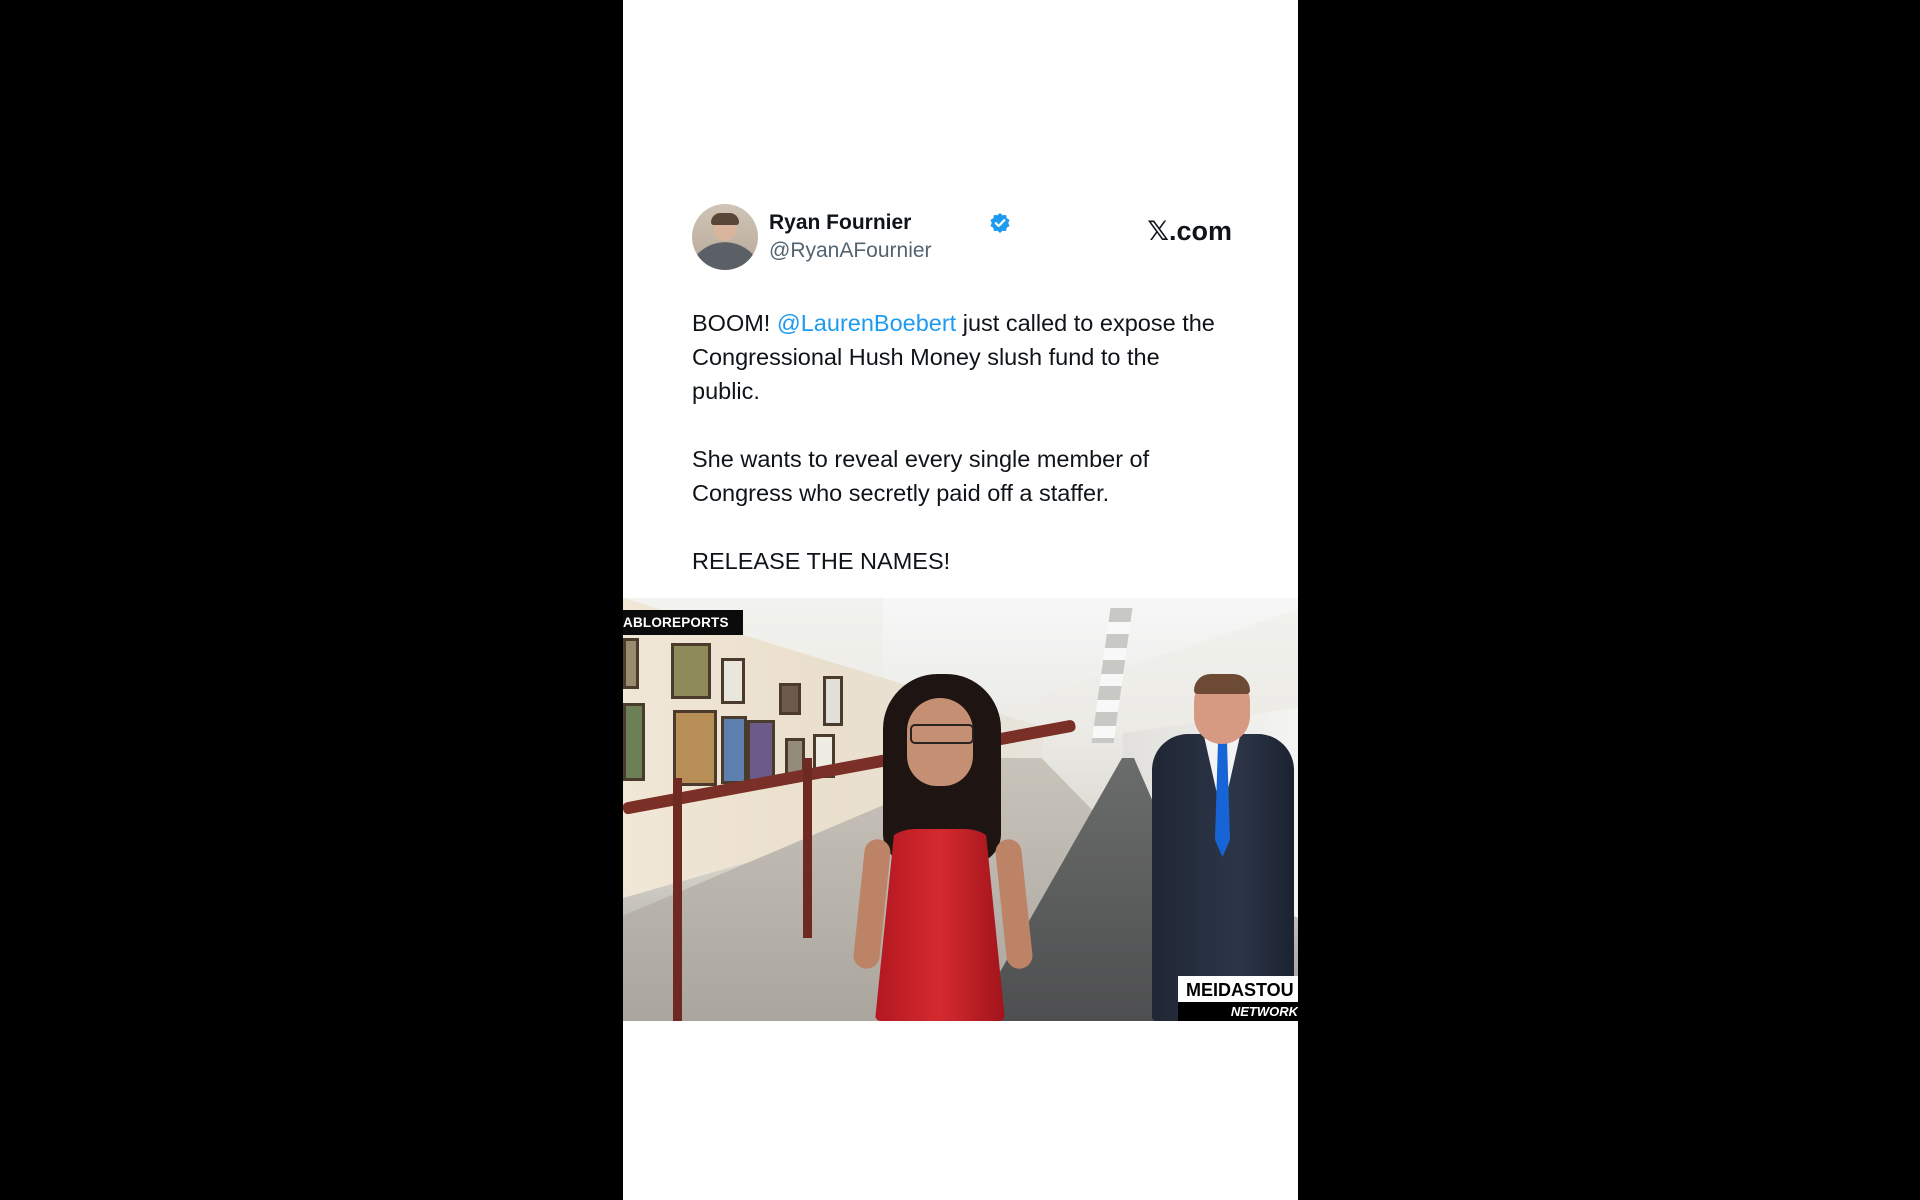 Image resolution: width=1920 pixels, height=1200 pixels. What do you see at coordinates (1219, 847) in the screenshot?
I see `man-figure` at bounding box center [1219, 847].